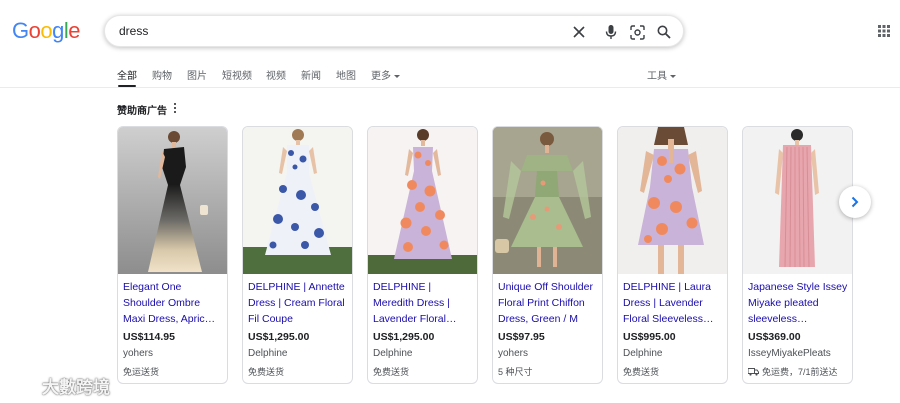 This screenshot has height=403, width=900. Describe the element at coordinates (162, 74) in the screenshot. I see `tab-shopping: 购物` at that location.